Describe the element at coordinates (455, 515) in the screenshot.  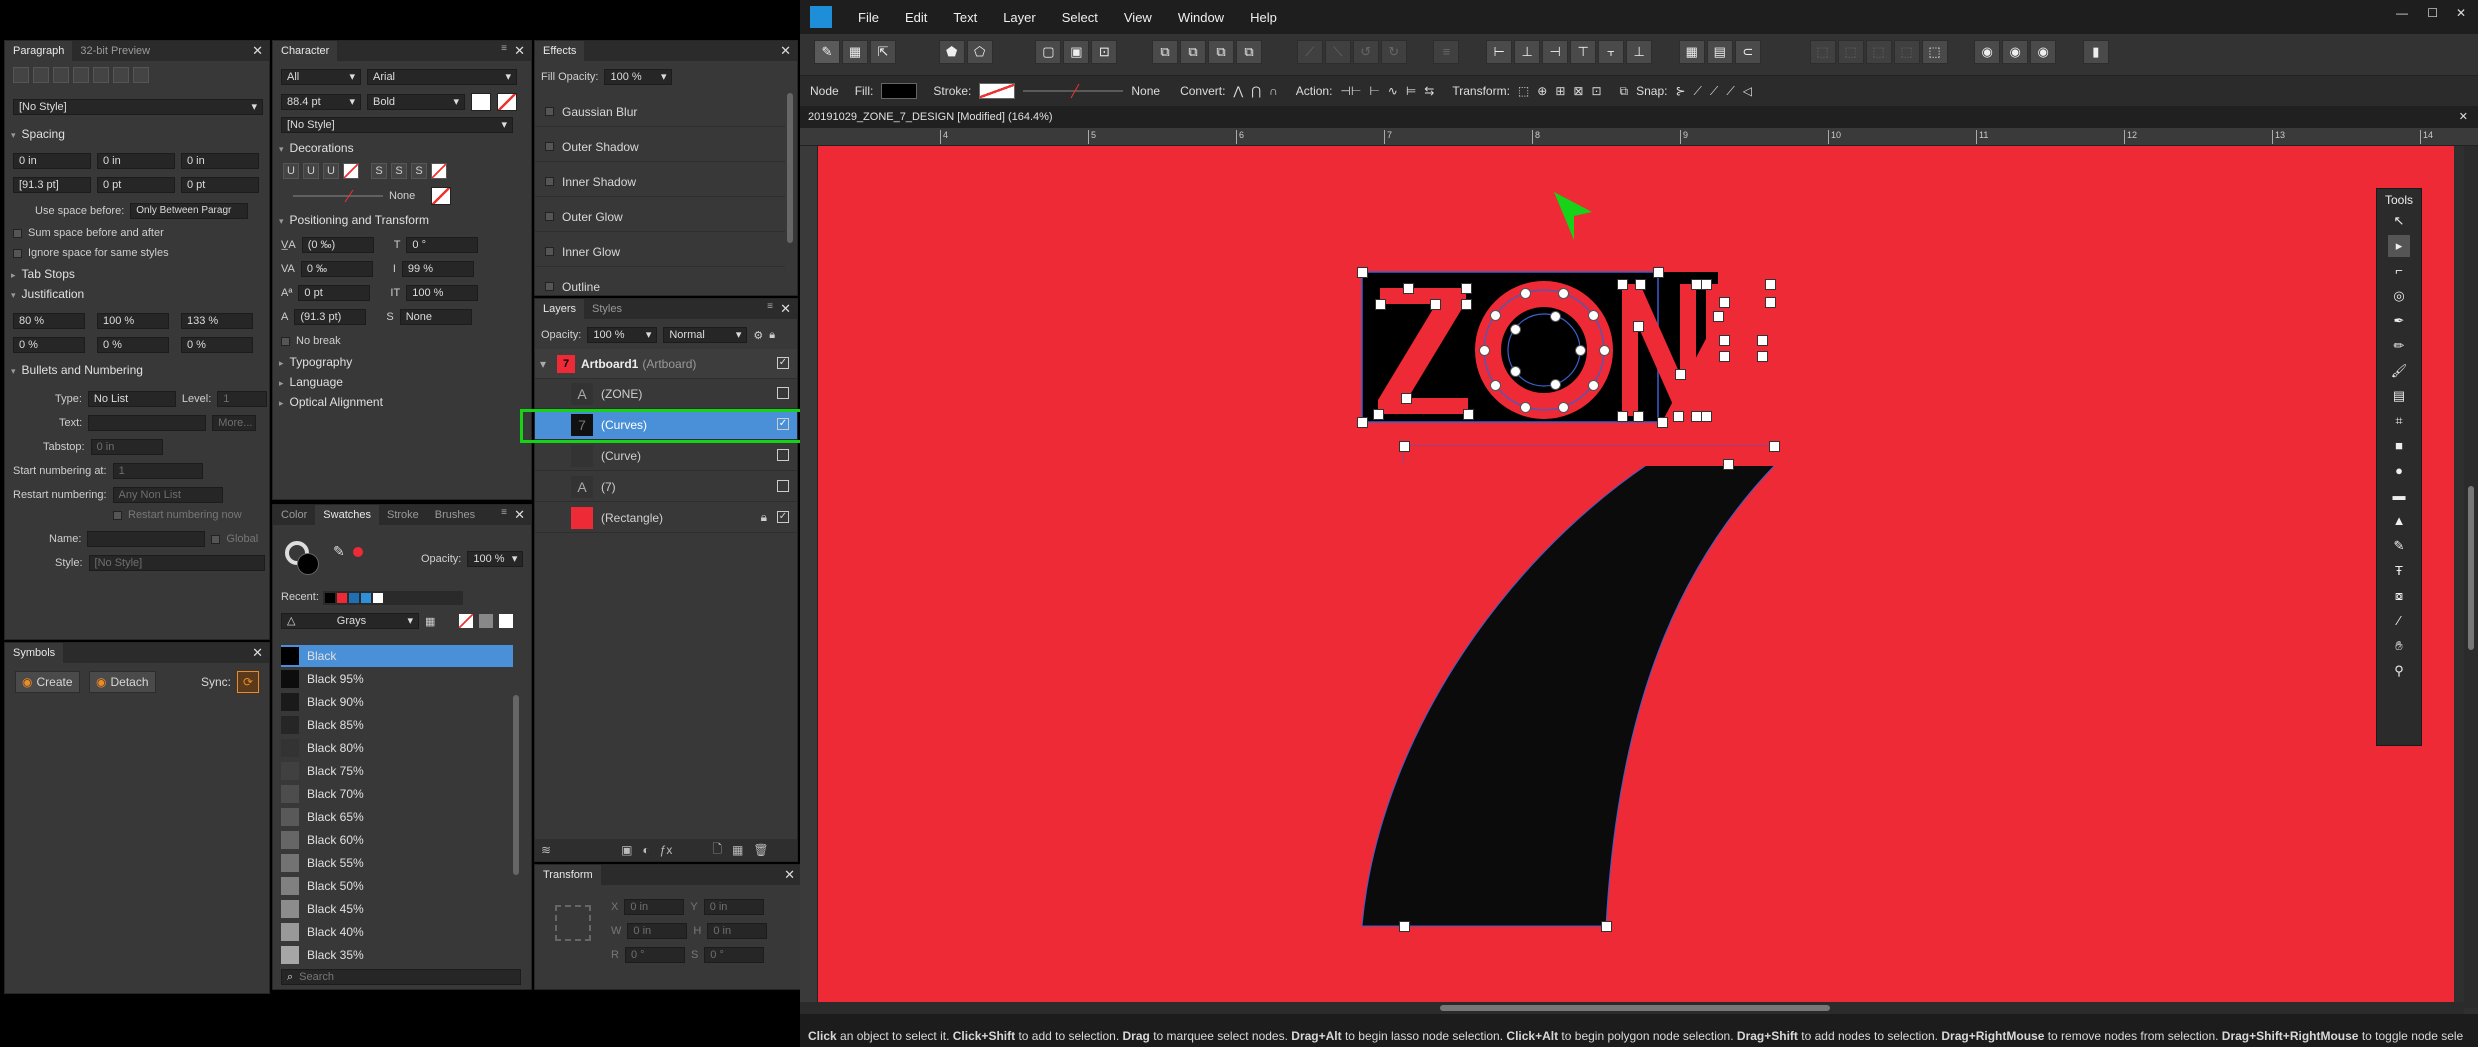
I see `tab-brushes: Brushes` at that location.